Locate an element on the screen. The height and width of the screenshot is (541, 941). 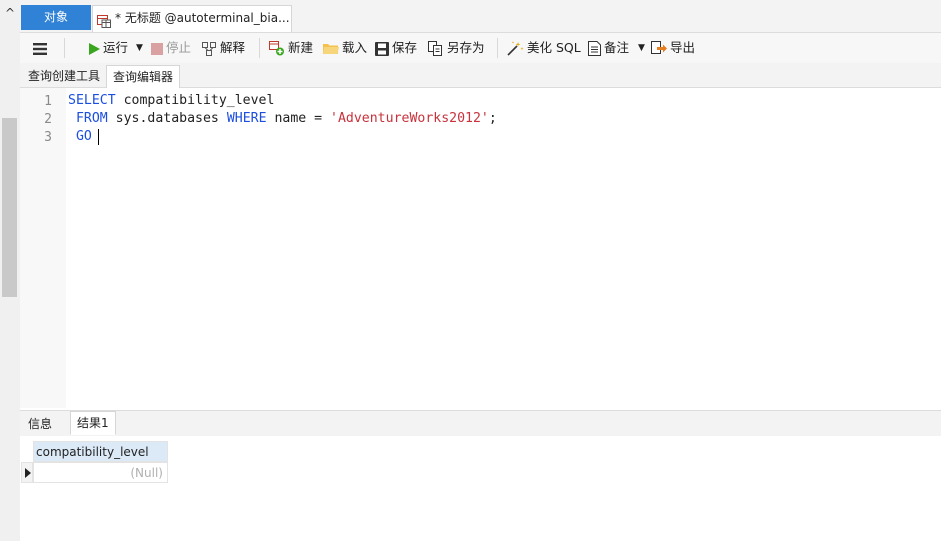
tab-result-1: 结果1 is located at coordinates (93, 423).